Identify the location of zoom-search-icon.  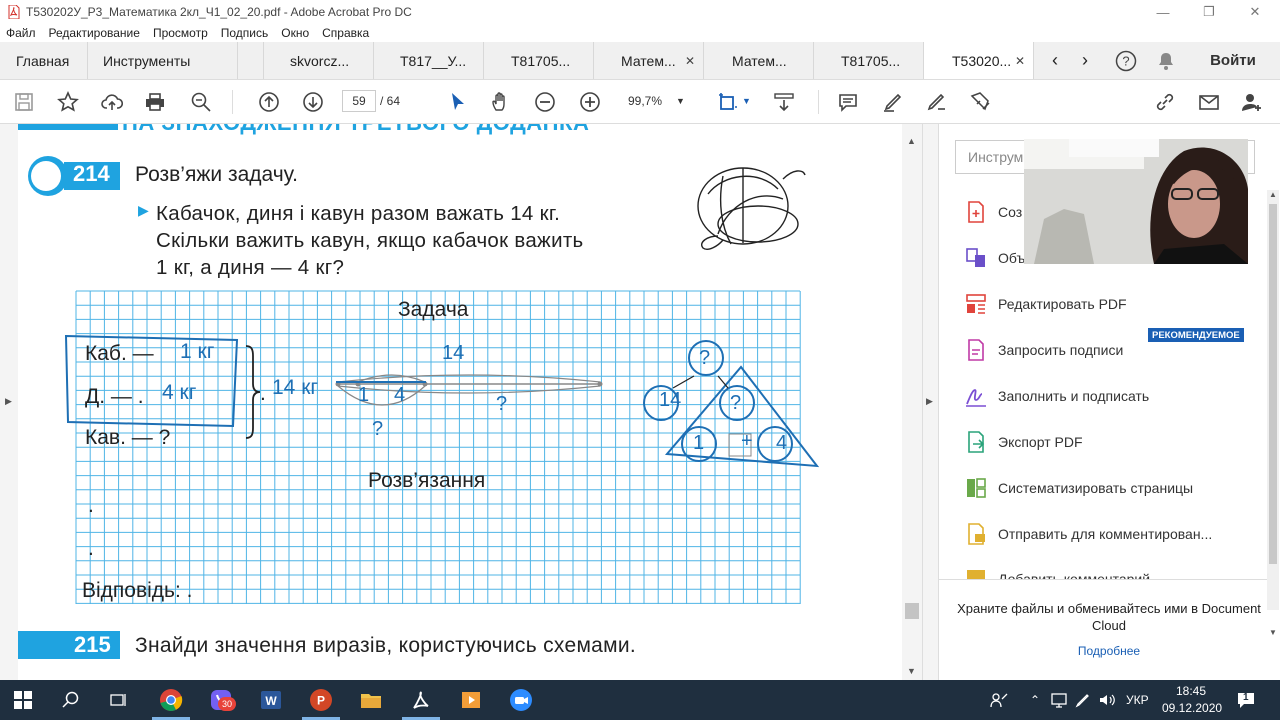
(201, 102).